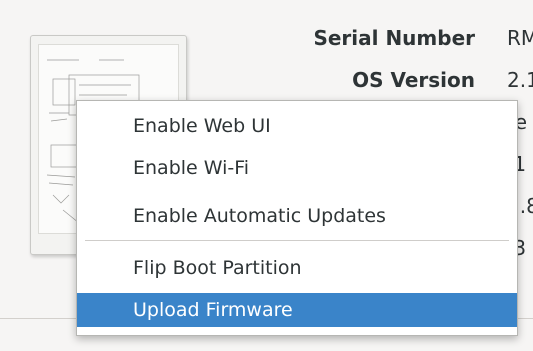 The height and width of the screenshot is (351, 533). I want to click on serial-number-value: RM, so click(520, 38).